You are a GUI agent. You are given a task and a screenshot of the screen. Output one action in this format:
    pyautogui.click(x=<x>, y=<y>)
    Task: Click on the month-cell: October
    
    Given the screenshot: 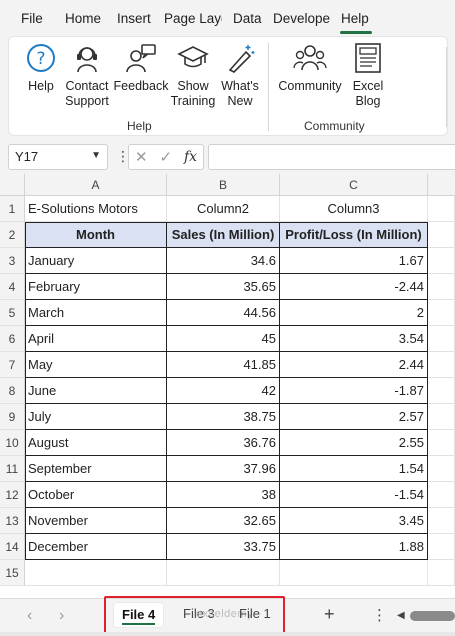 What is the action you would take?
    pyautogui.click(x=96, y=495)
    